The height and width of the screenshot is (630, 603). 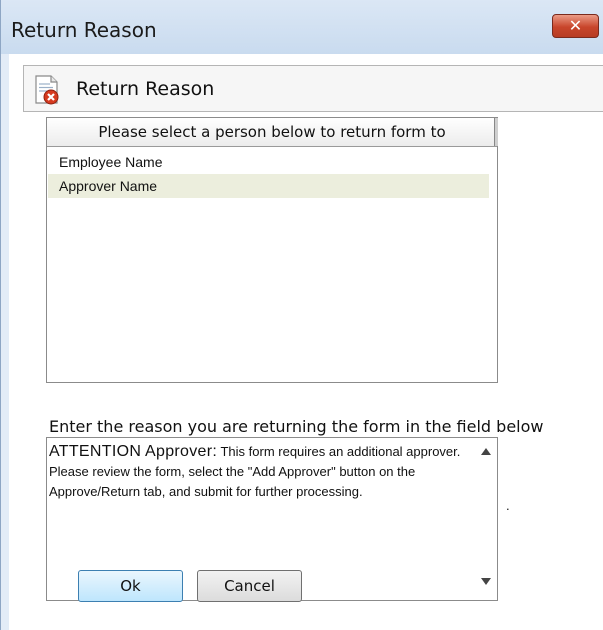 I want to click on trailing-mark: ., so click(x=508, y=505).